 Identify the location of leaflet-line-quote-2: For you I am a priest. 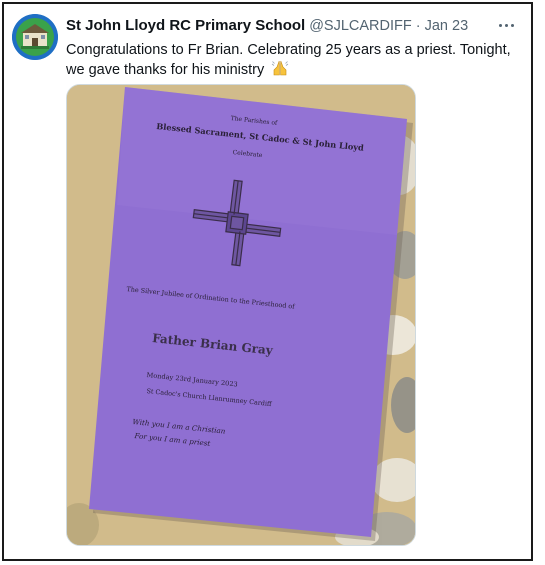
(172, 439).